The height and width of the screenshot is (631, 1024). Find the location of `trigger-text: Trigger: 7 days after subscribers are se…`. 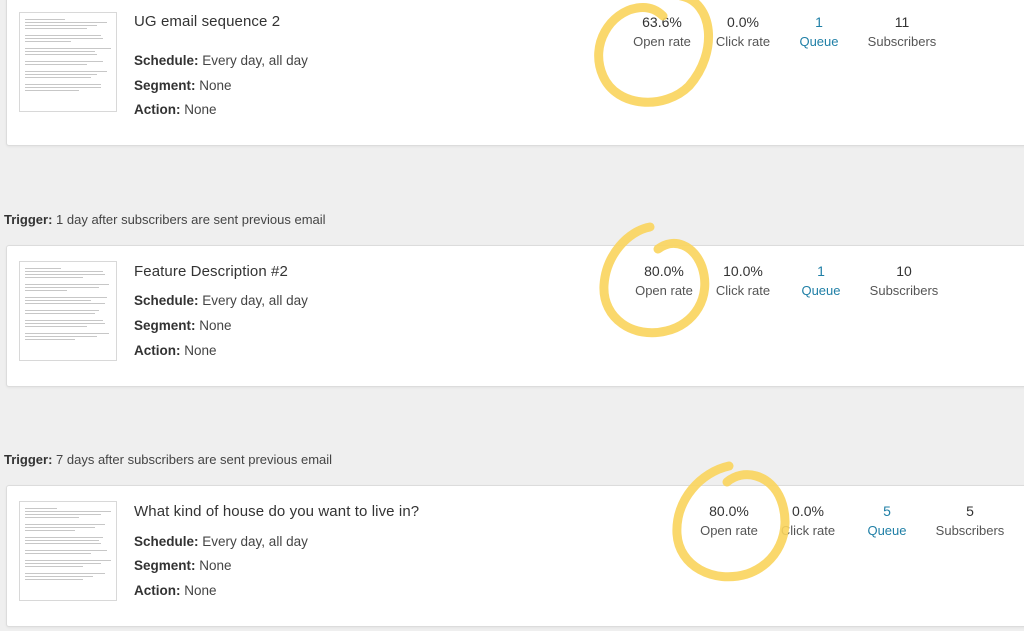

trigger-text: Trigger: 7 days after subscribers are se… is located at coordinates (168, 459).